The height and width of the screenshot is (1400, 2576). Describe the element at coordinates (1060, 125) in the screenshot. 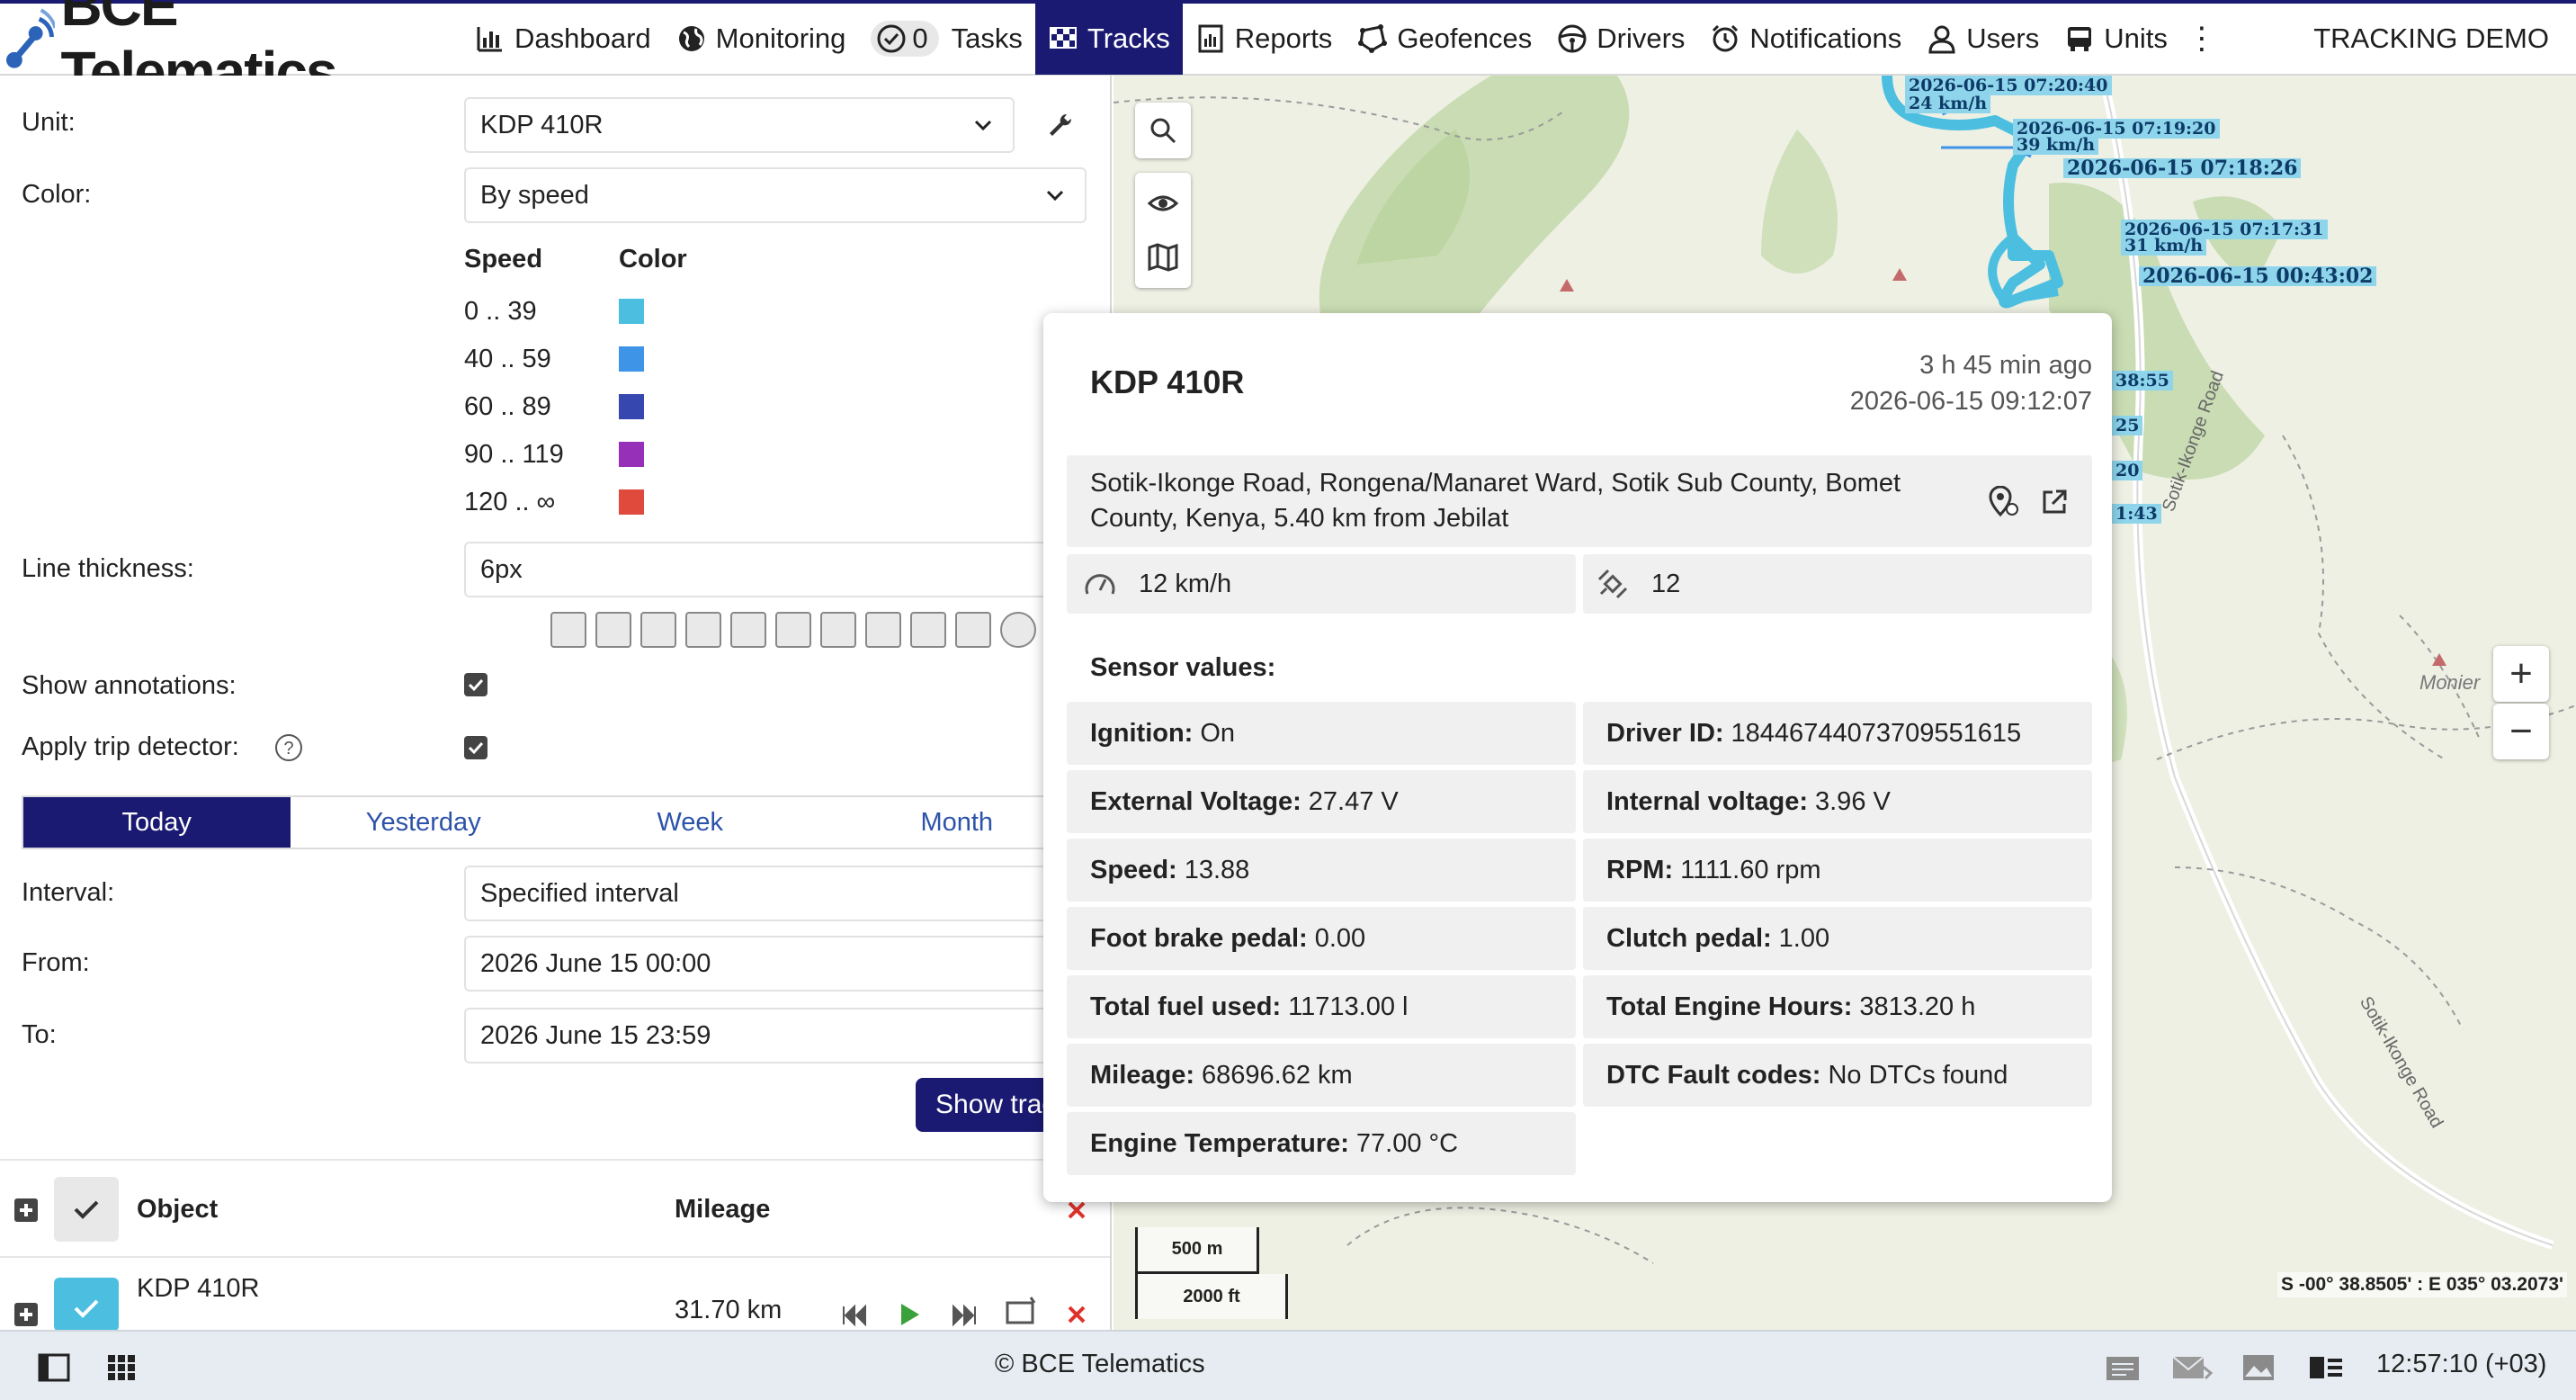

I see `wrench-icon` at that location.